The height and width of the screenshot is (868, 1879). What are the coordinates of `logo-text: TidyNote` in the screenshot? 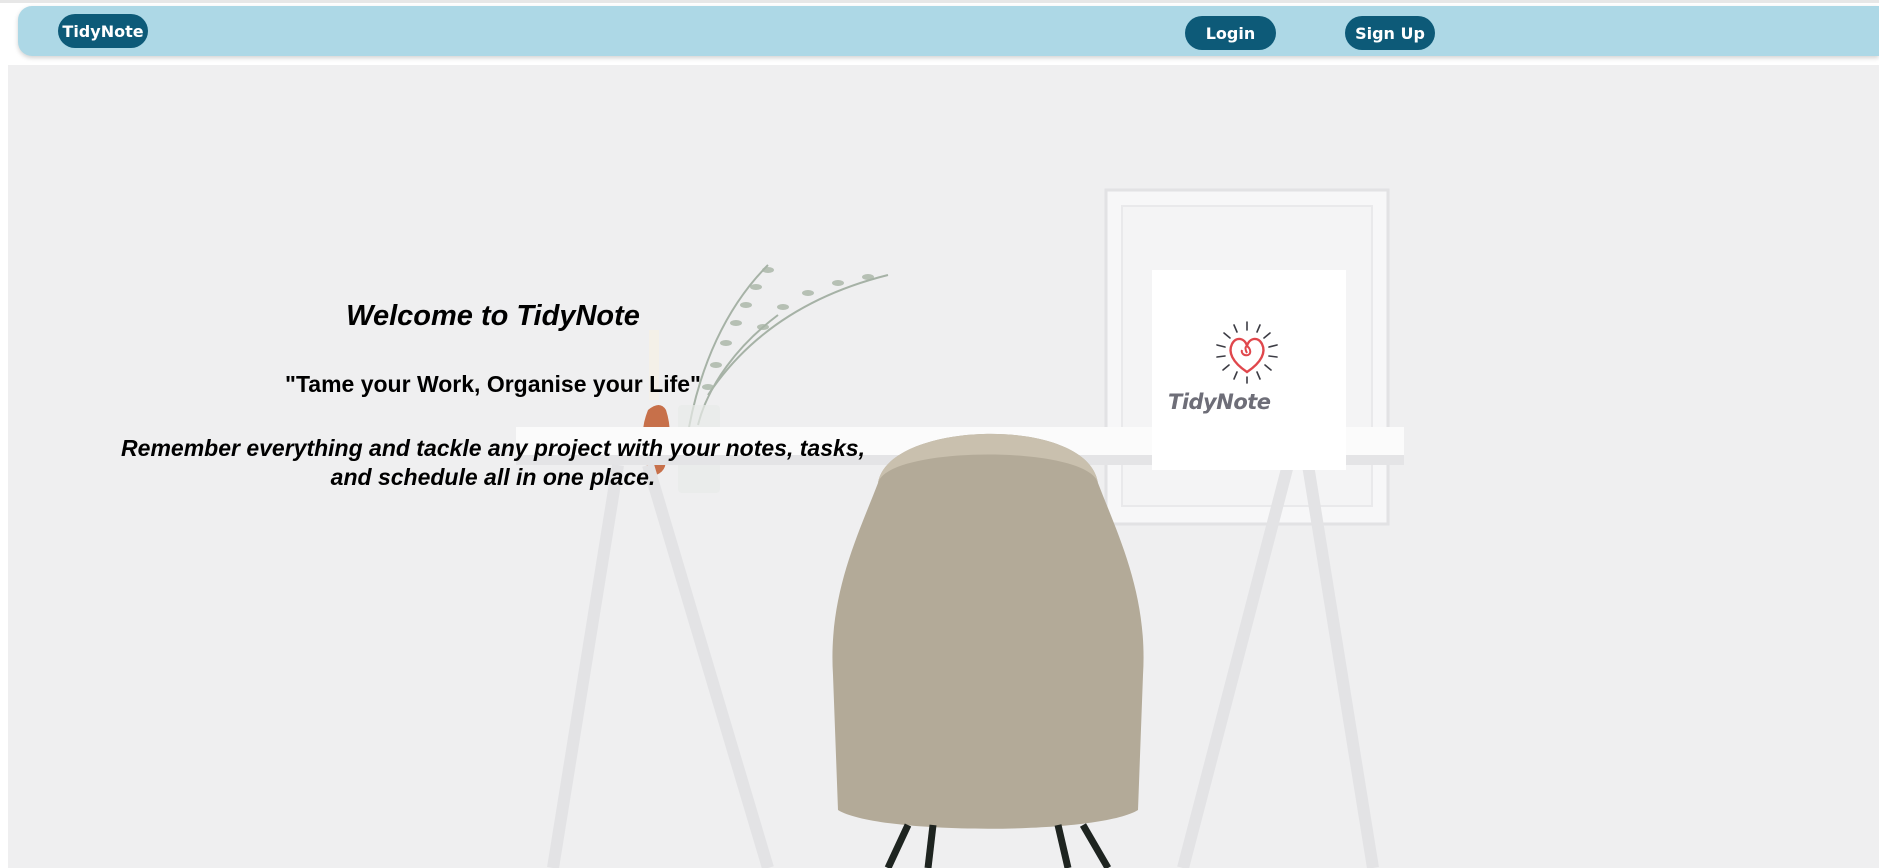 It's located at (1219, 402).